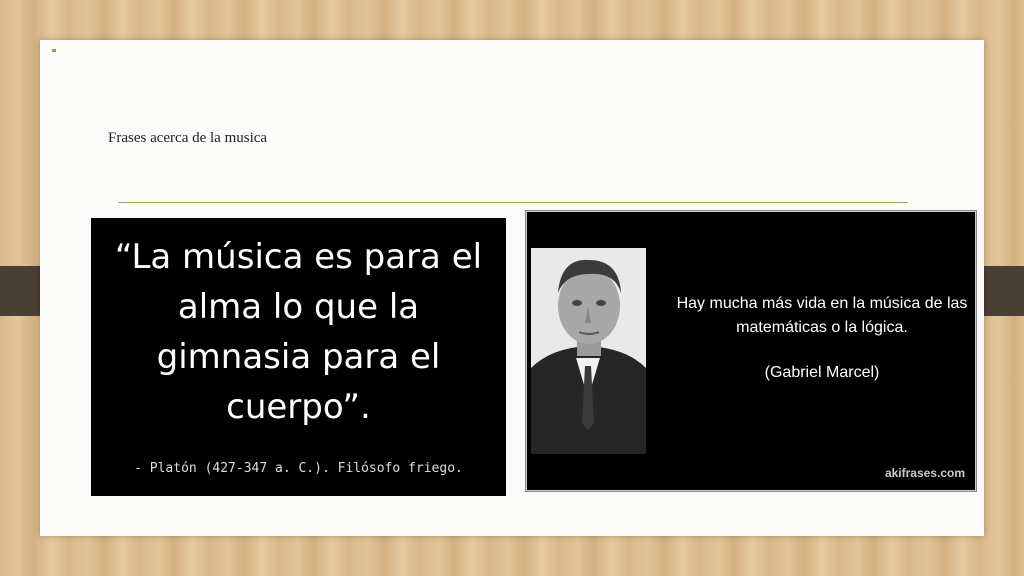 This screenshot has height=576, width=1024. I want to click on slide-title: Frases acerca de la musica, so click(188, 138).